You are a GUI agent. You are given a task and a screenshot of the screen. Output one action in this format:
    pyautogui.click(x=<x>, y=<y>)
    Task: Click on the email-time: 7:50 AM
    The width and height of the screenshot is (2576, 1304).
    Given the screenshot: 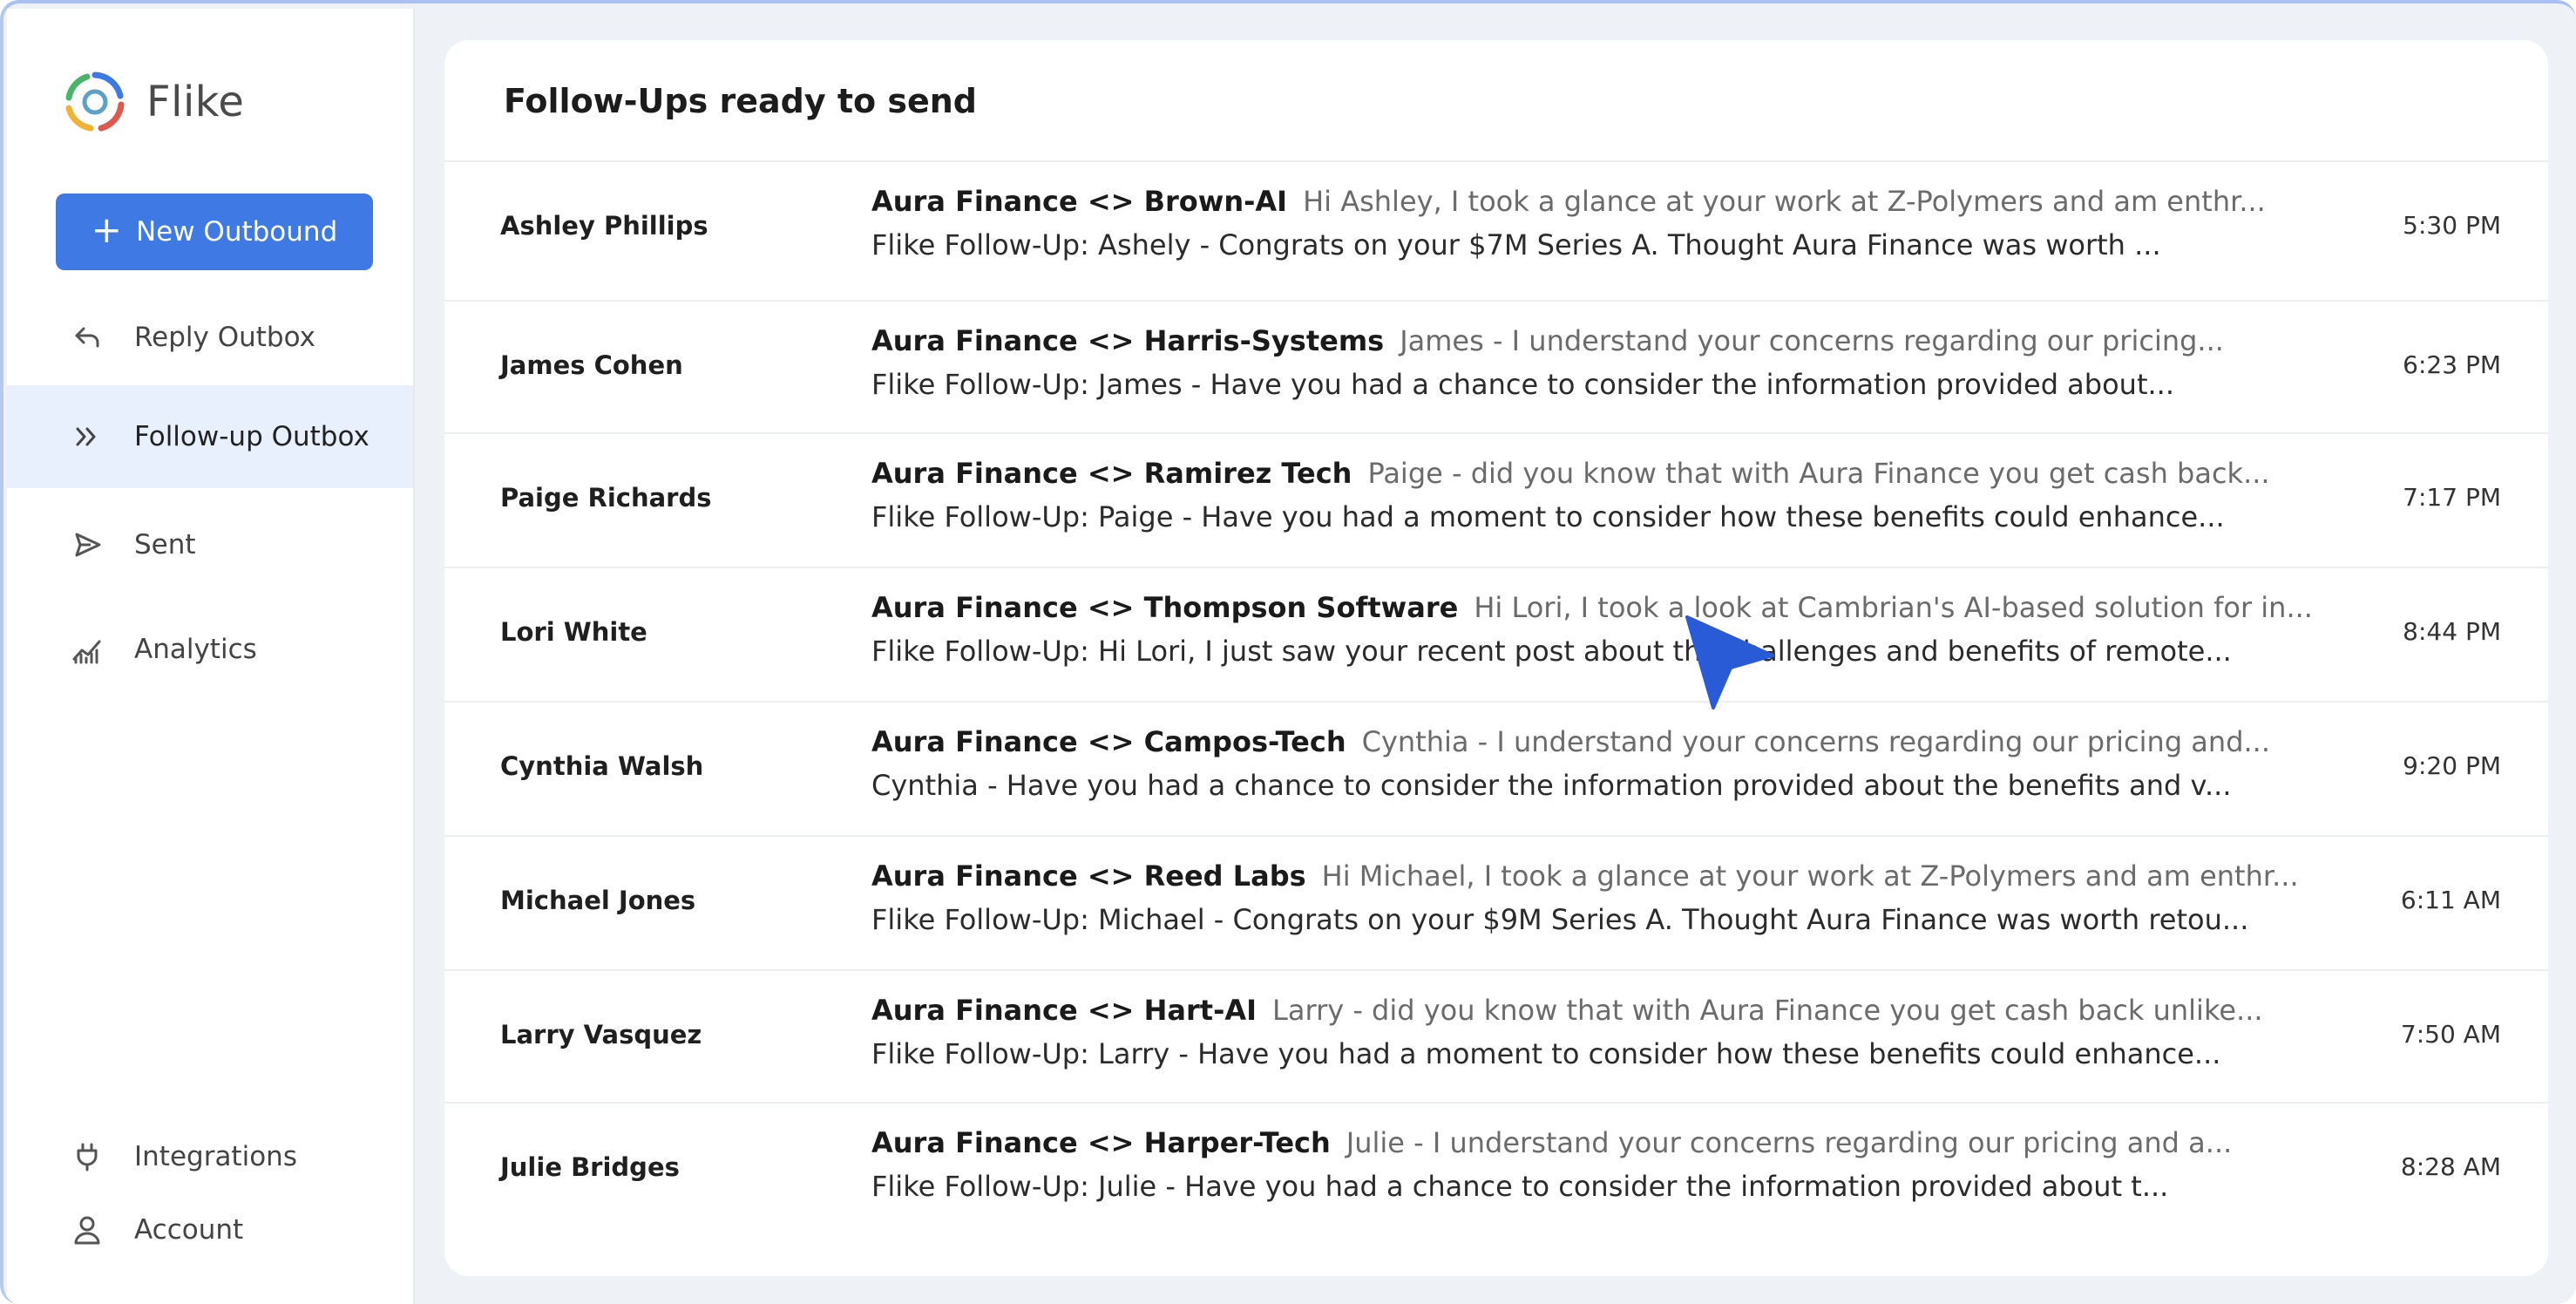 What is the action you would take?
    pyautogui.click(x=2451, y=1035)
    